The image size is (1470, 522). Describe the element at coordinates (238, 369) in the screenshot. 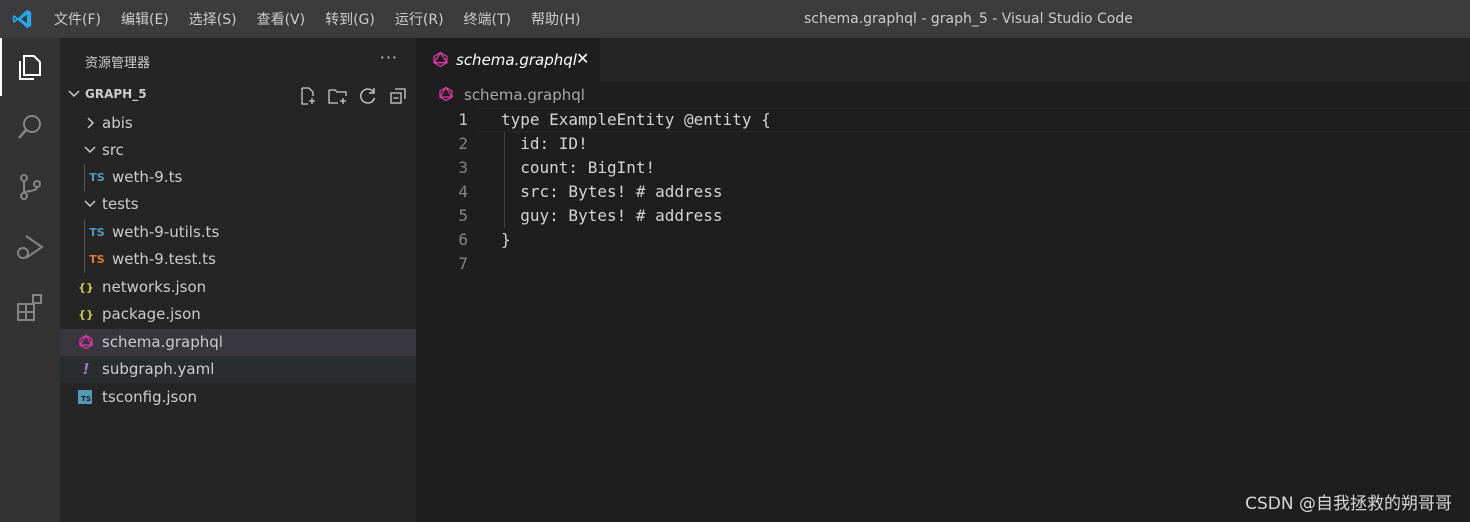

I see `tree-item-subgraph-yaml: ! subgraph.yaml` at that location.